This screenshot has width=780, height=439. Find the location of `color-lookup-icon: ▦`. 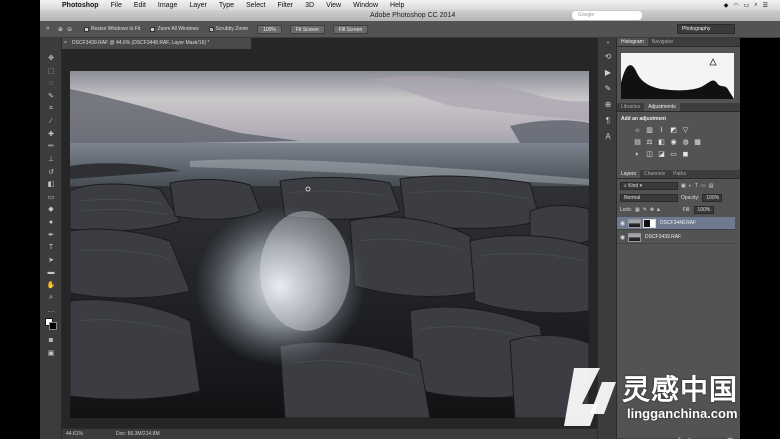

color-lookup-icon: ▦ is located at coordinates (697, 143).